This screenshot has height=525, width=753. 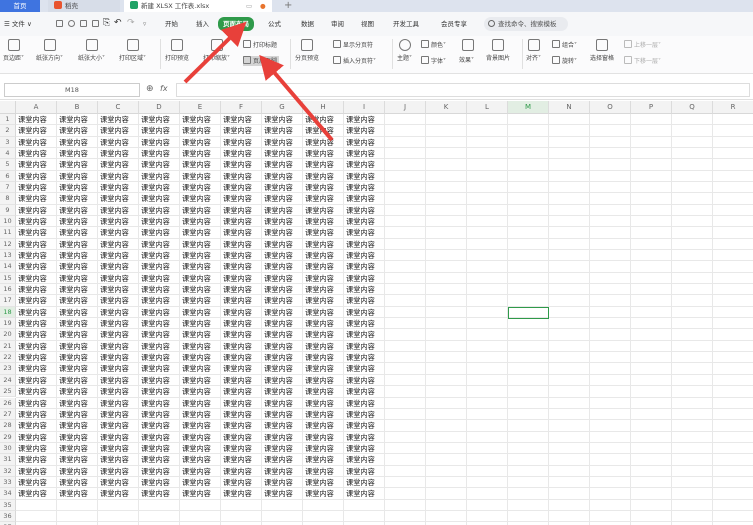 I want to click on fonts-button: 字体˅, so click(x=433, y=61).